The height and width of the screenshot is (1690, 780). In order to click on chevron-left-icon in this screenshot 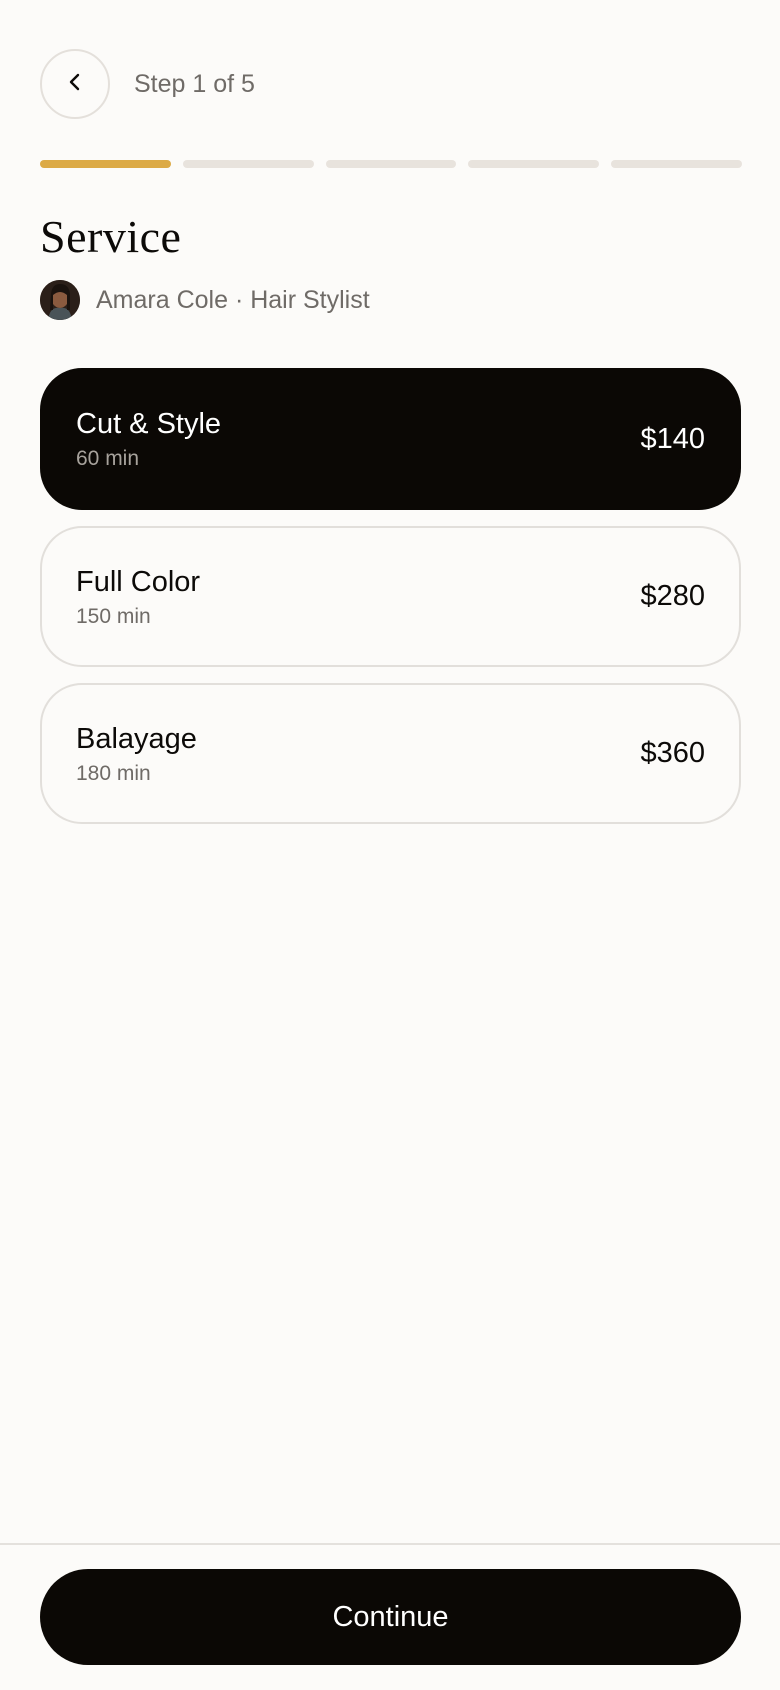, I will do `click(75, 84)`.